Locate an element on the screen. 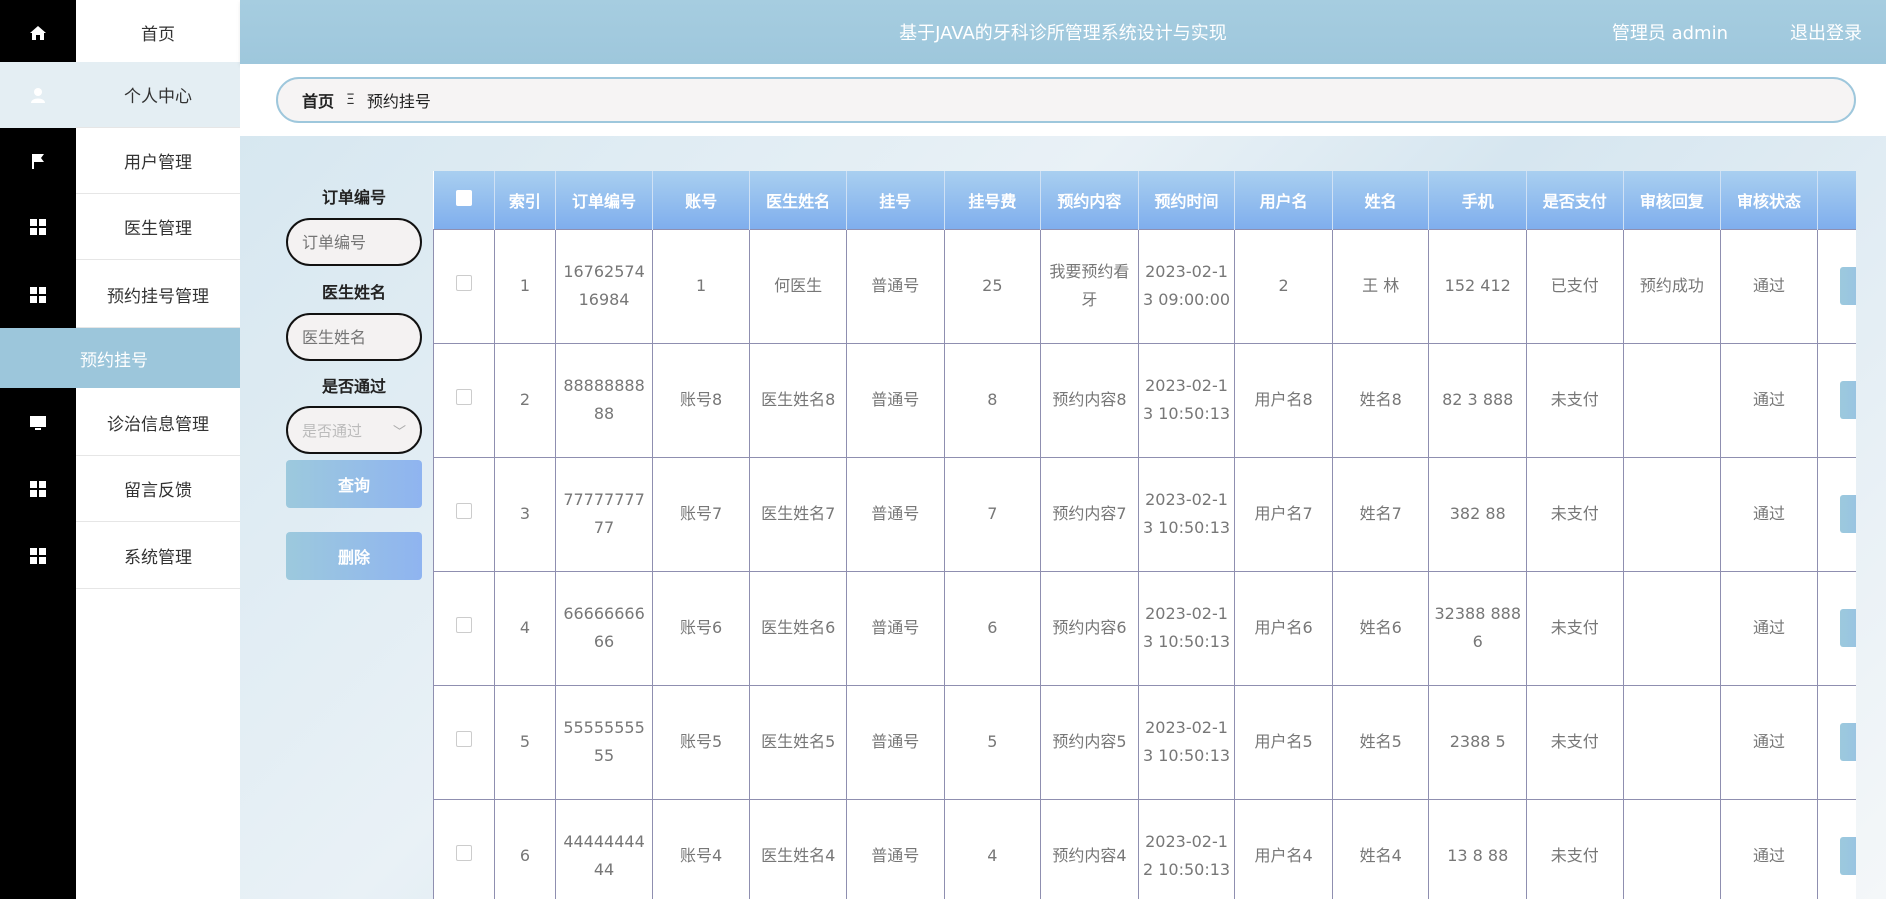 Image resolution: width=1886 pixels, height=899 pixels. sidebar-item-label: 用户管理 is located at coordinates (158, 160).